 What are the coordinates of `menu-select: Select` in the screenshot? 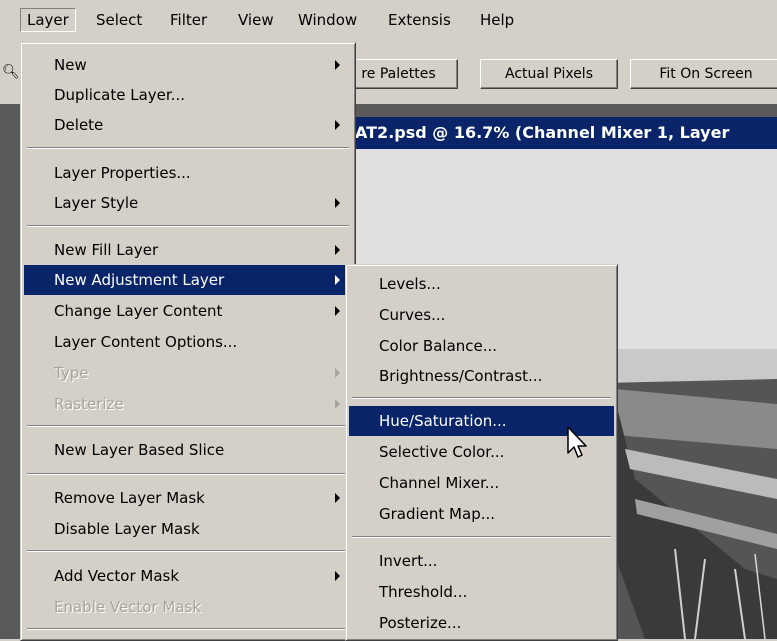 It's located at (119, 20).